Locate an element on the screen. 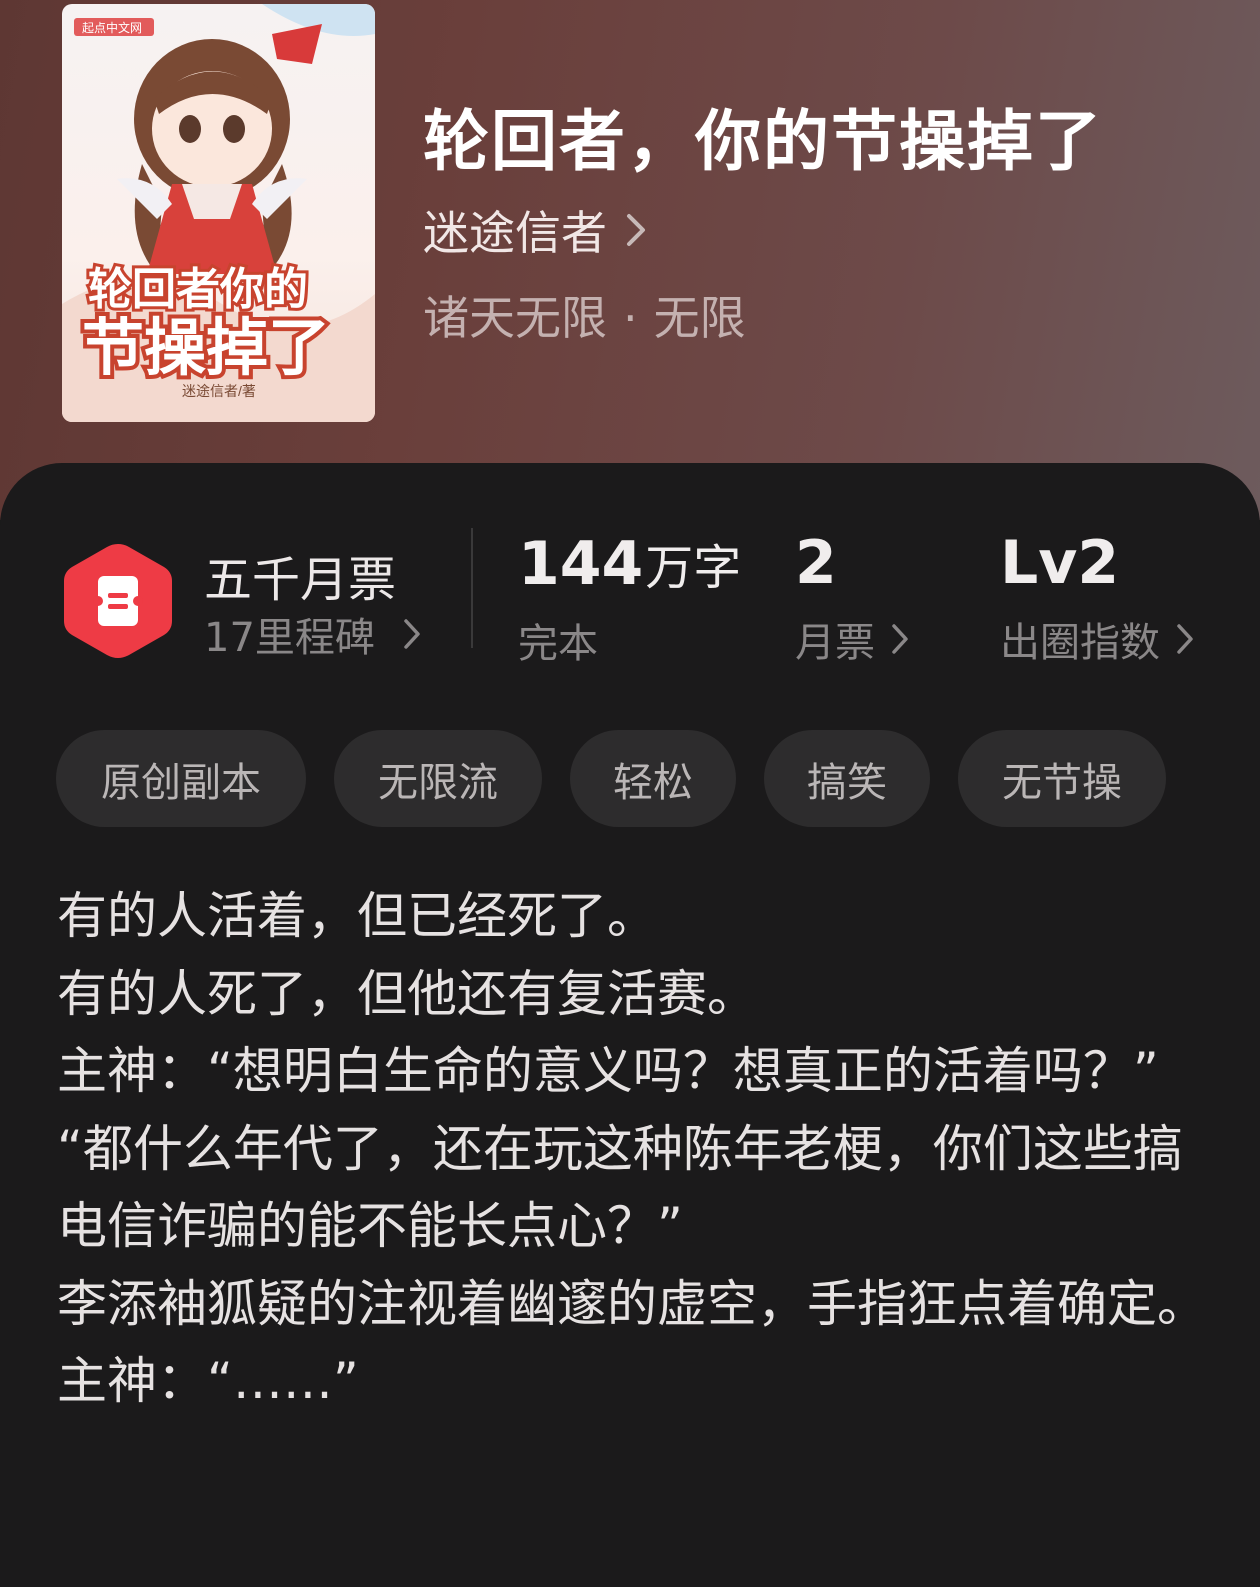 The image size is (1260, 1587). synopsis-paragraph: 李添袖狐疑的注视着幽邃的虚空，手指狂点着确定。 is located at coordinates (632, 1303).